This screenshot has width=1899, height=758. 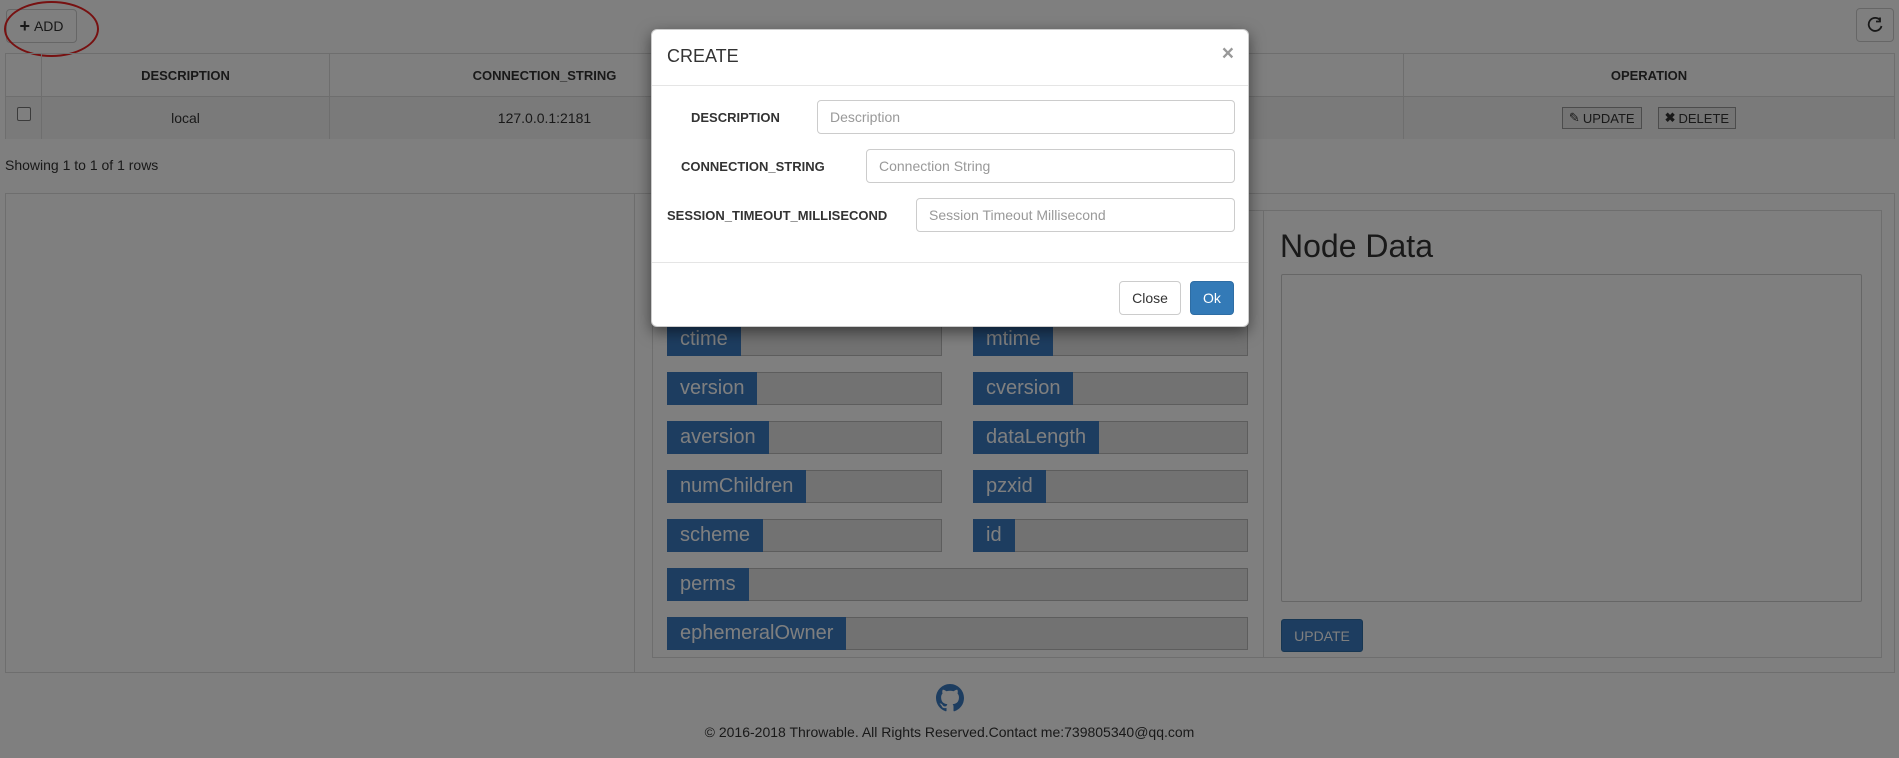 What do you see at coordinates (1050, 166) in the screenshot?
I see `connection-string-input` at bounding box center [1050, 166].